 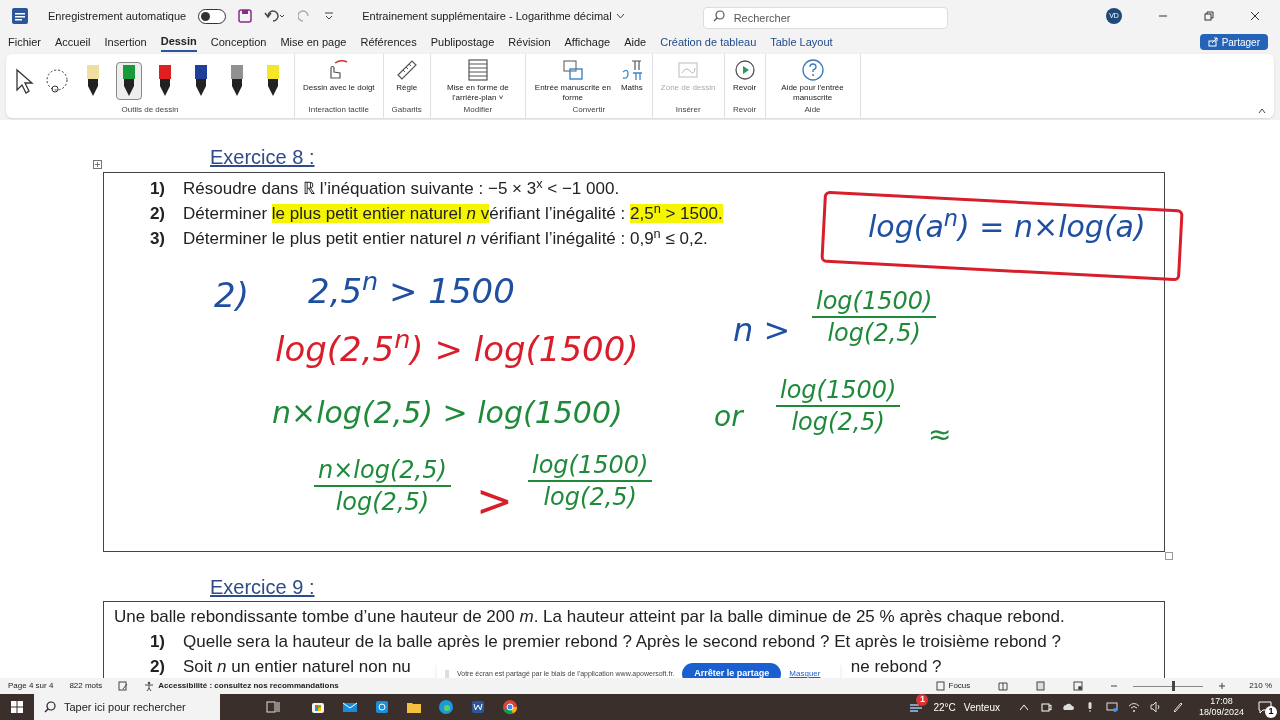 What do you see at coordinates (1260, 686) in the screenshot?
I see `zoom-level: 210 %` at bounding box center [1260, 686].